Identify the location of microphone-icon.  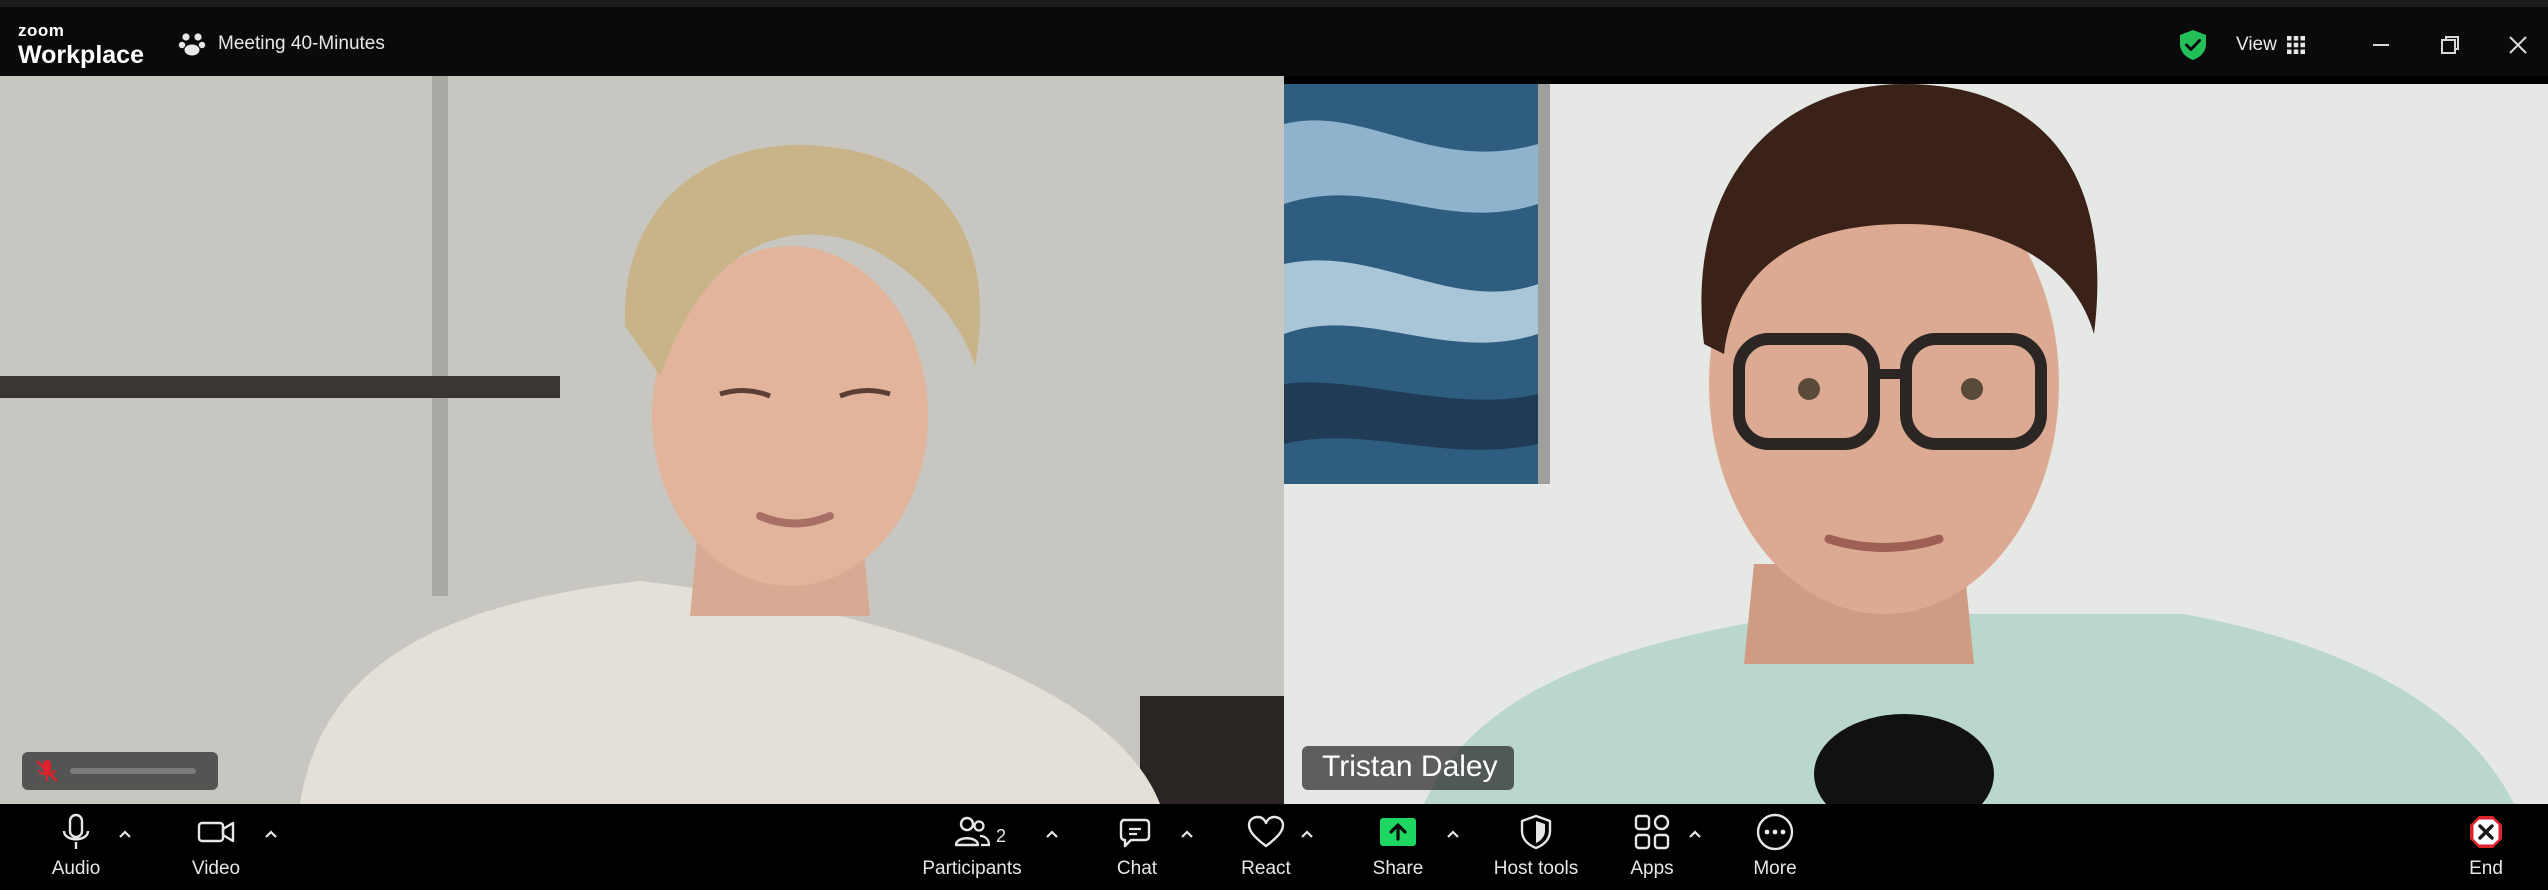
(76, 831).